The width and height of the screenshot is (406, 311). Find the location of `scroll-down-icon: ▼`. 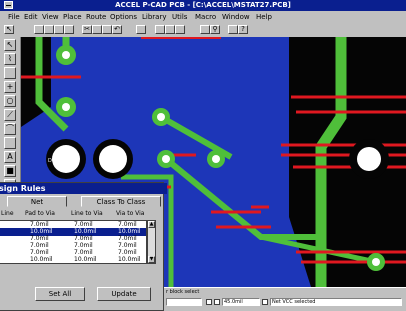

scroll-down-icon: ▼ is located at coordinates (151, 259).